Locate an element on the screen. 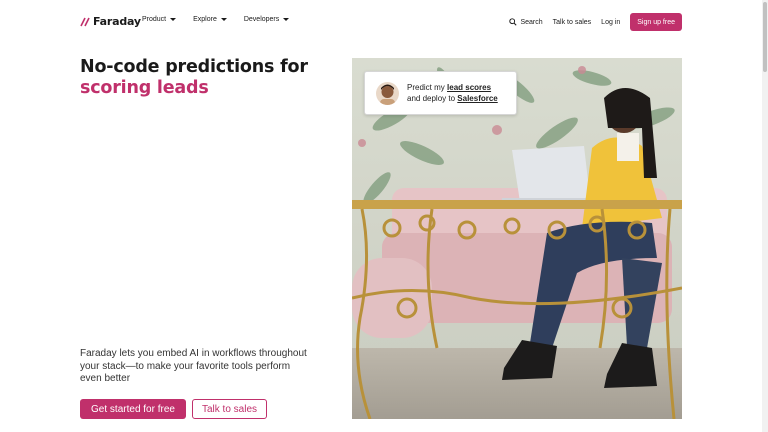 The height and width of the screenshot is (432, 768). search-link: Search is located at coordinates (526, 22).